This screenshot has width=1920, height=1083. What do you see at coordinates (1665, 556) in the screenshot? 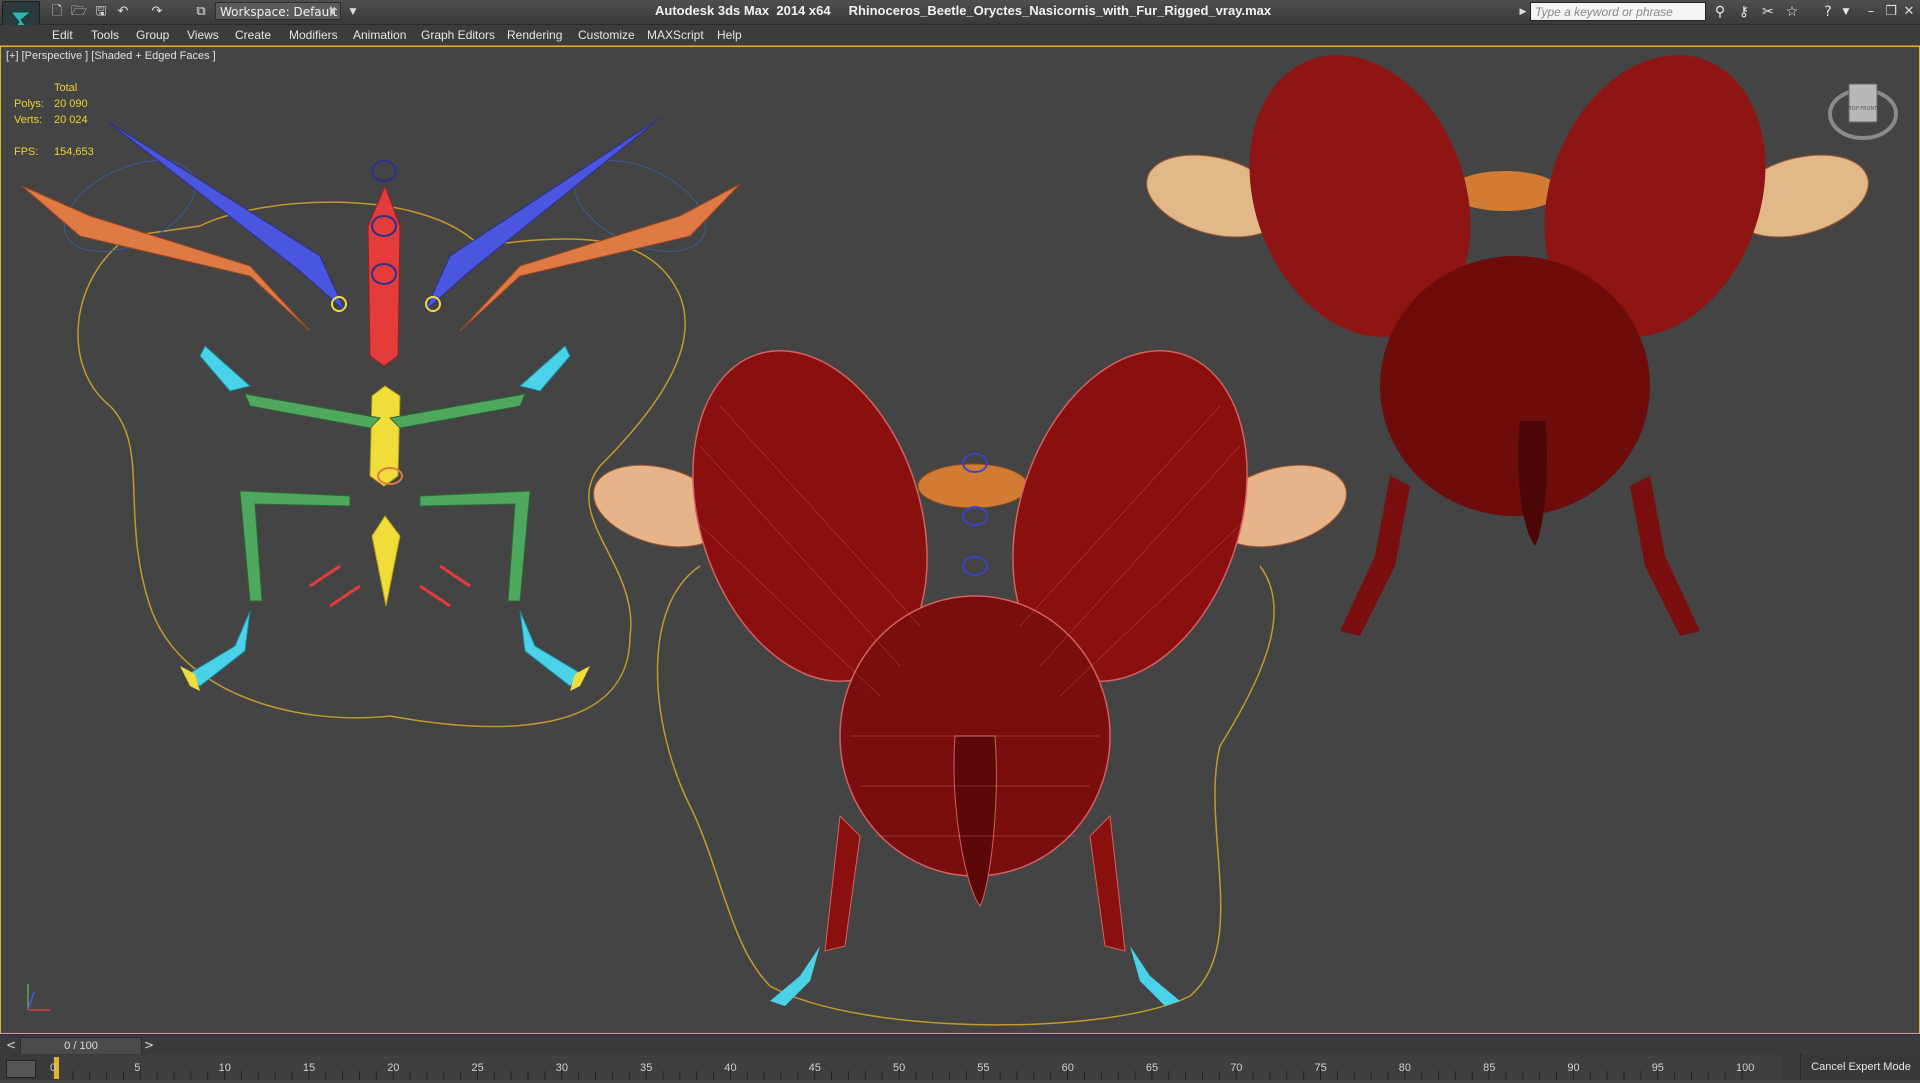
I see `render-leg-right` at bounding box center [1665, 556].